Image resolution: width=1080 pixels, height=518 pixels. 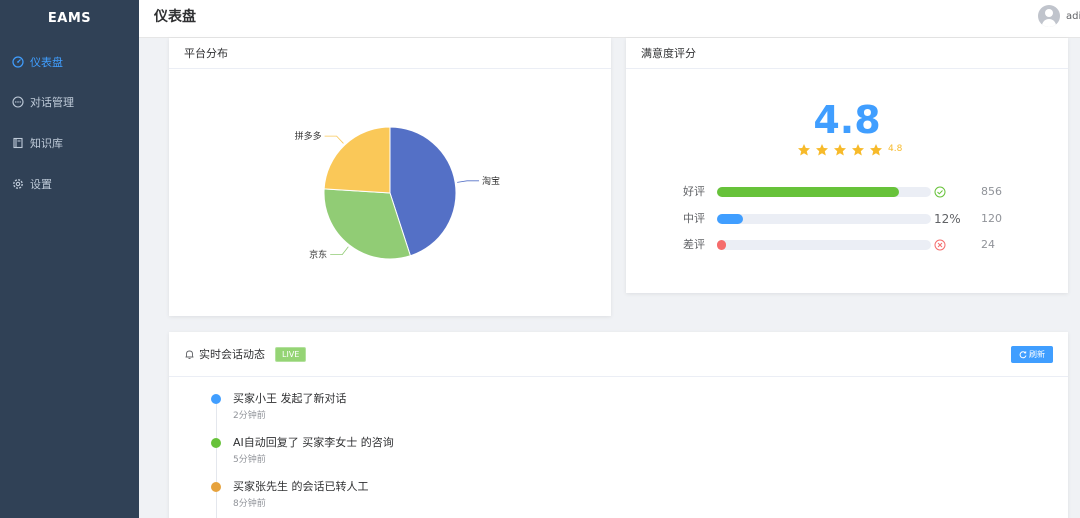 I want to click on timeline-time: 8分钟前, so click(x=249, y=504).